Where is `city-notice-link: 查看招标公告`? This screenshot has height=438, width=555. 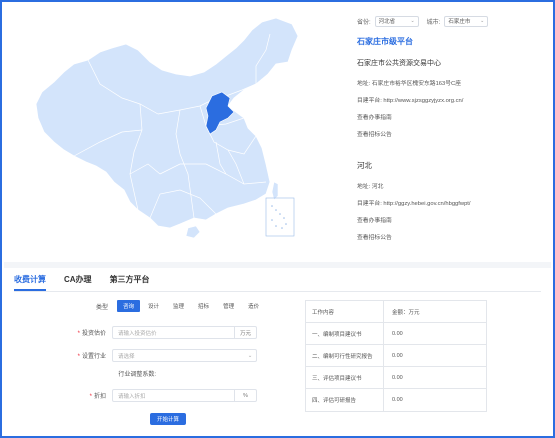 city-notice-link: 查看招标公告 is located at coordinates (454, 133).